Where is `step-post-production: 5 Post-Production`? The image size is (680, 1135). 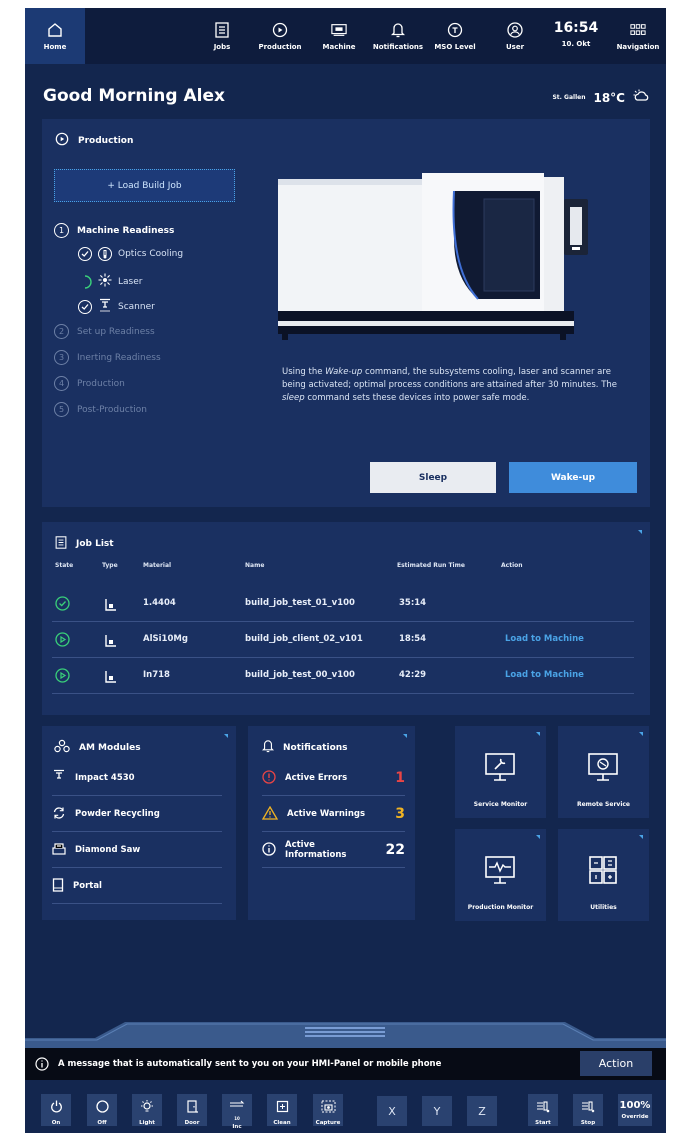
step-post-production: 5 Post-Production is located at coordinates (100, 409).